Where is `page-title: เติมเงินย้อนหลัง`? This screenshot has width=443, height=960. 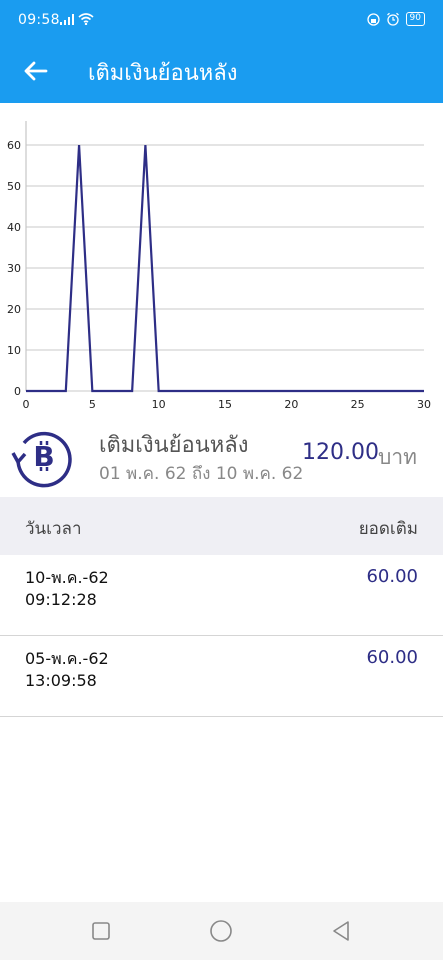
page-title: เติมเงินย้อนหลัง is located at coordinates (163, 73).